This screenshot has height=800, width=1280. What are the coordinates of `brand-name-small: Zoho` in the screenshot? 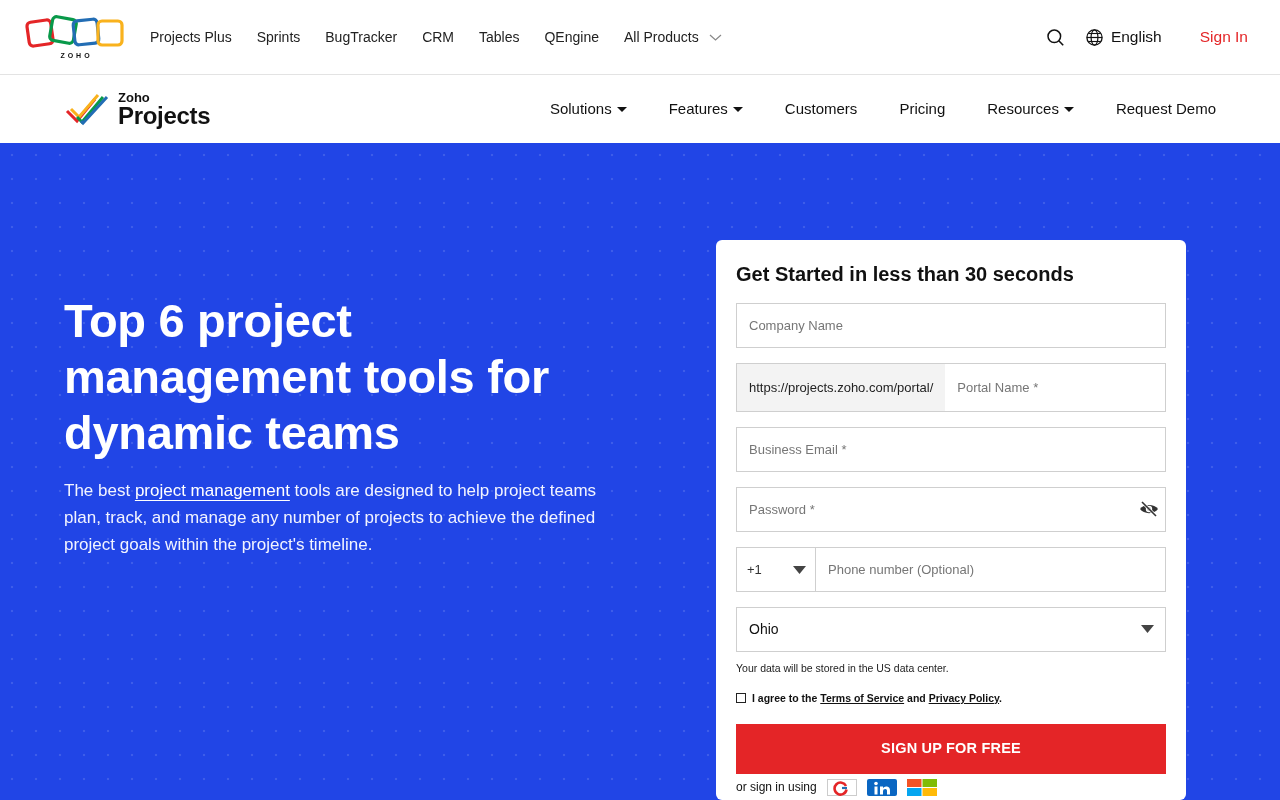 It's located at (134, 97).